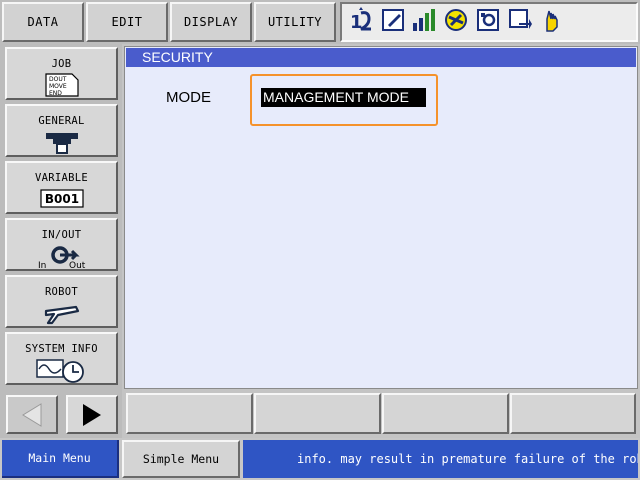 The height and width of the screenshot is (480, 640). Describe the element at coordinates (62, 370) in the screenshot. I see `system-info-clock-icon` at that location.